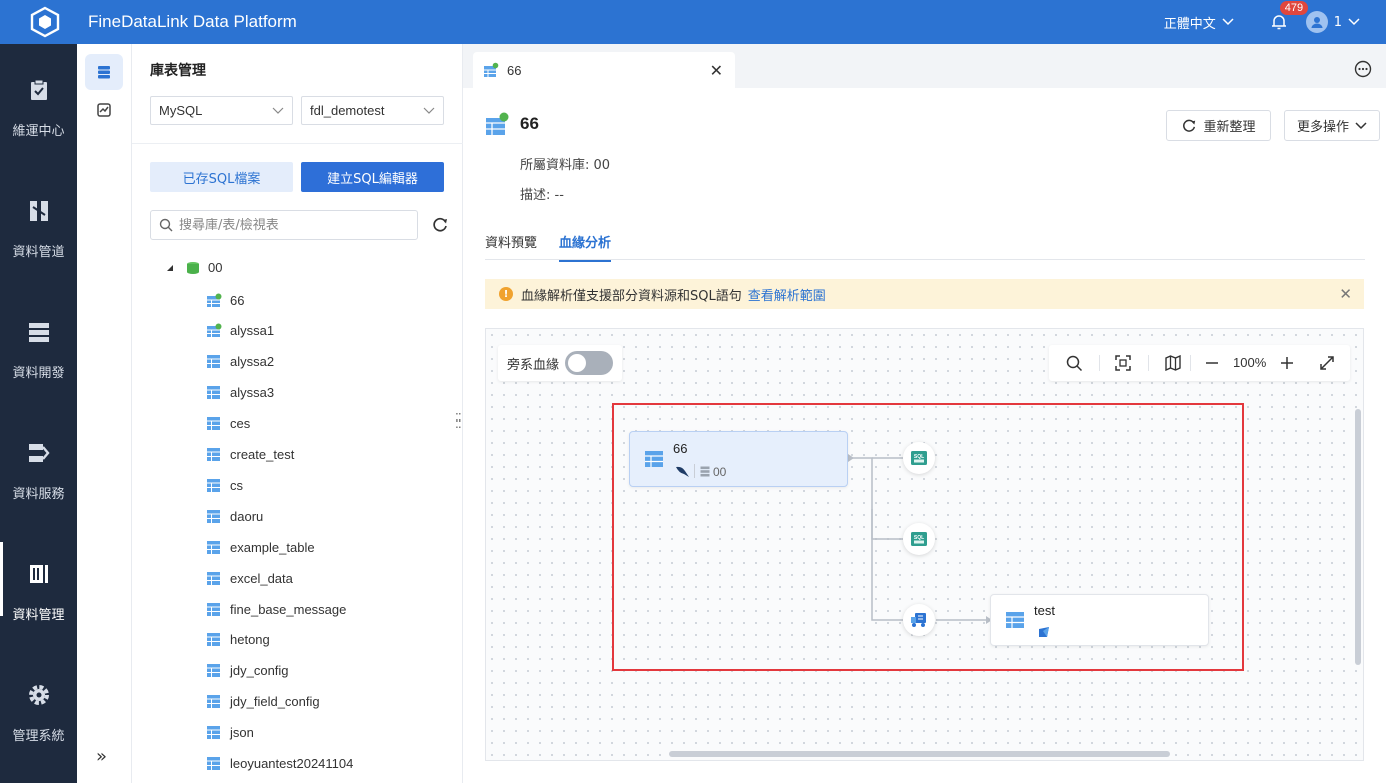  What do you see at coordinates (1317, 22) in the screenshot?
I see `user-icon` at bounding box center [1317, 22].